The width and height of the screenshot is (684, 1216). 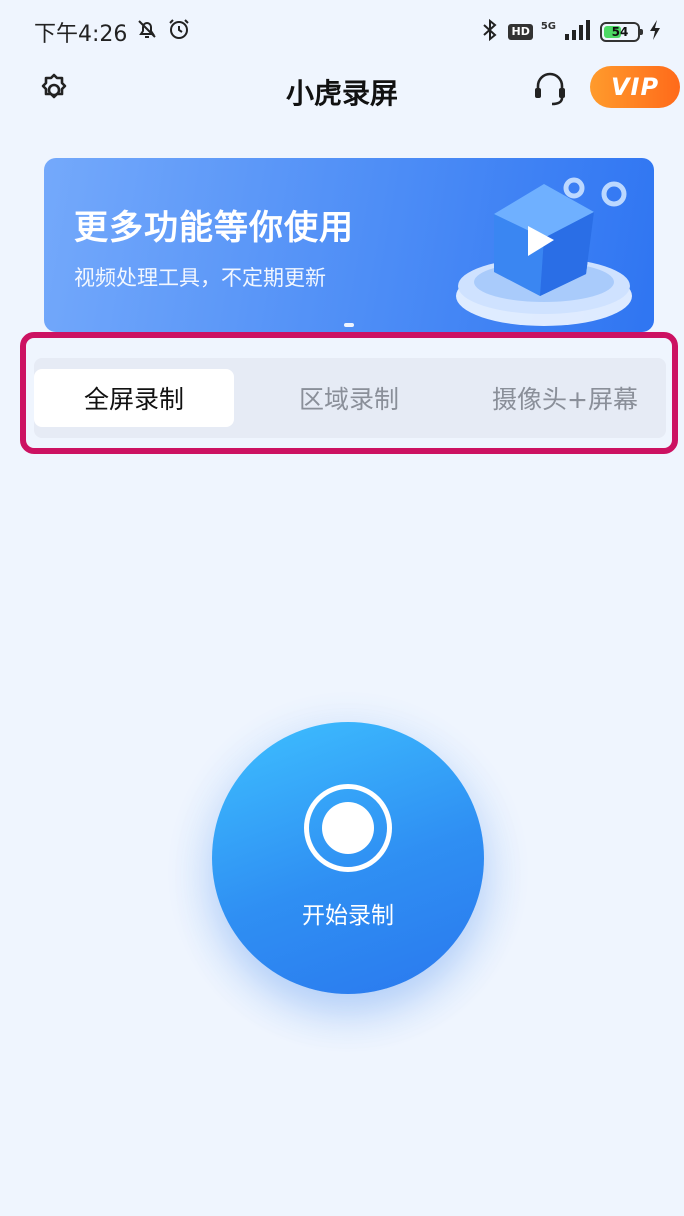 I want to click on hd-badge: HD, so click(x=520, y=32).